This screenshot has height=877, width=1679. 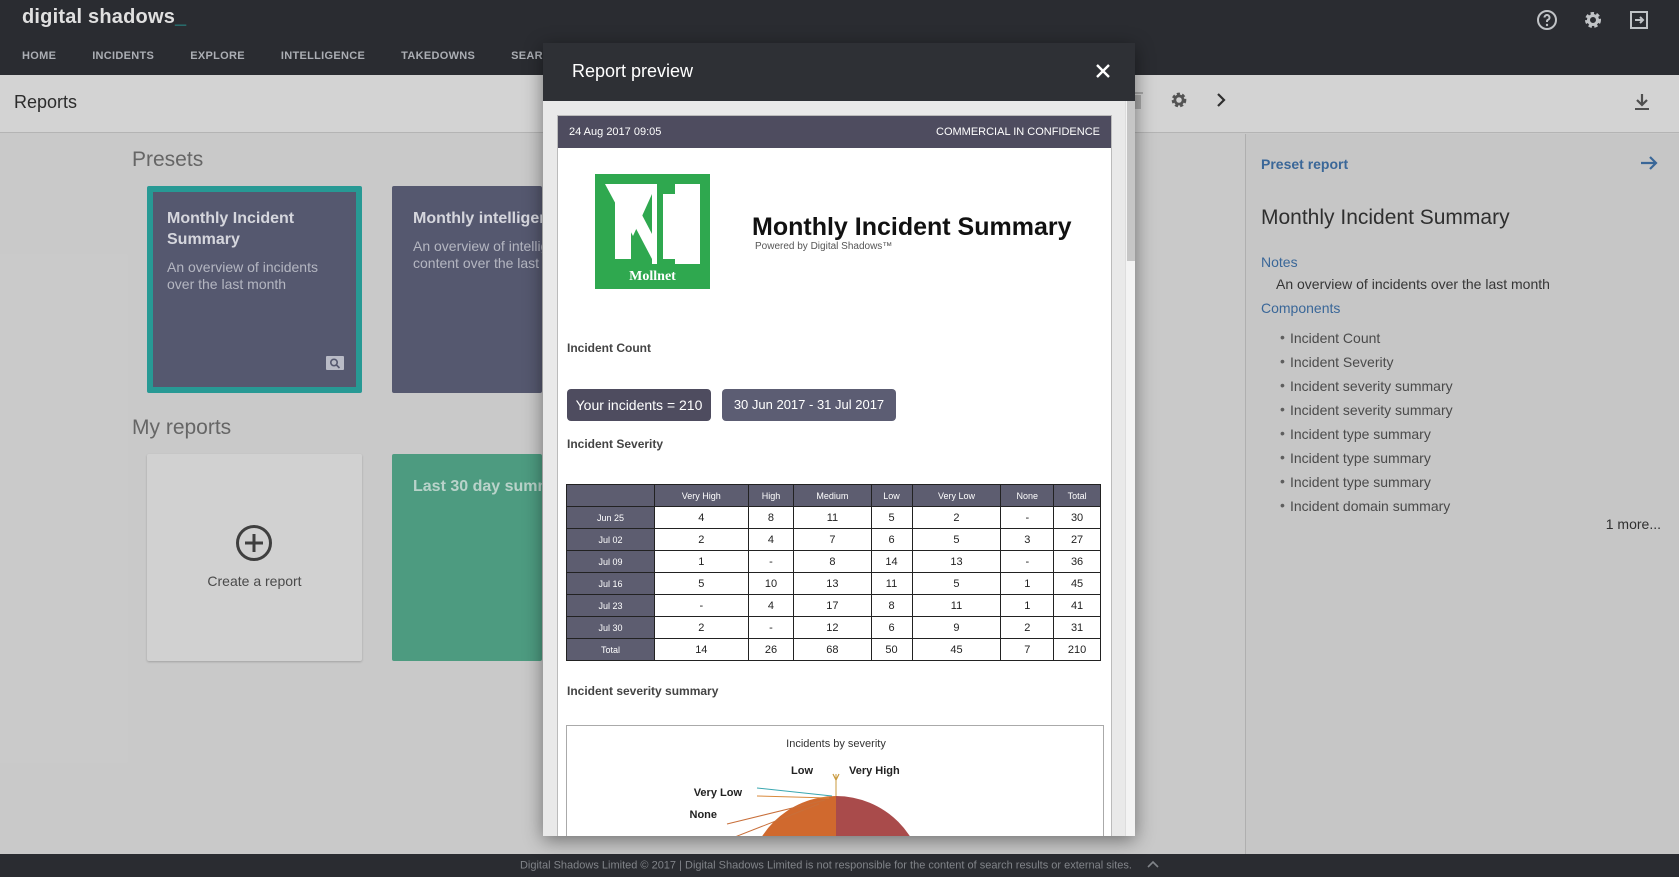 What do you see at coordinates (1077, 649) in the screenshot?
I see `table-cell: 210` at bounding box center [1077, 649].